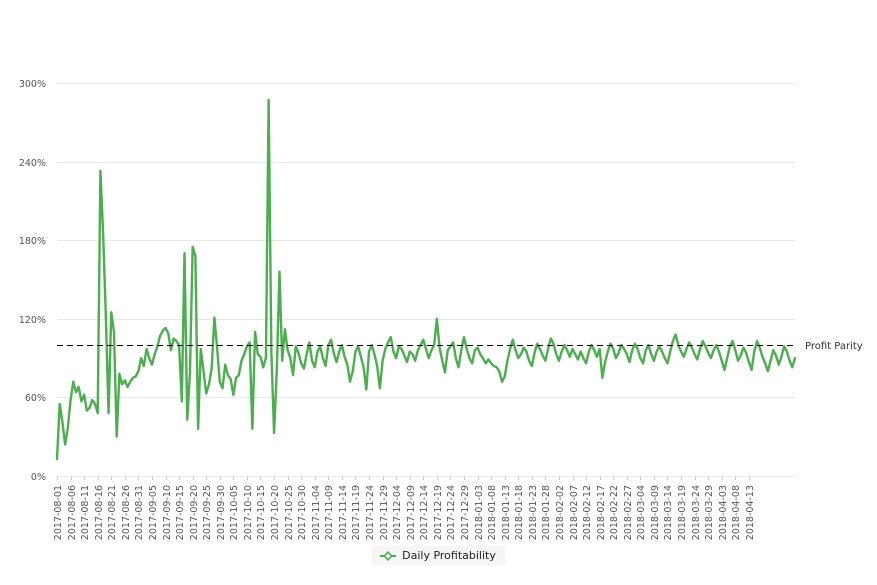 The width and height of the screenshot is (877, 585). I want to click on x-axis-tick-label: 2018-02-02, so click(560, 512).